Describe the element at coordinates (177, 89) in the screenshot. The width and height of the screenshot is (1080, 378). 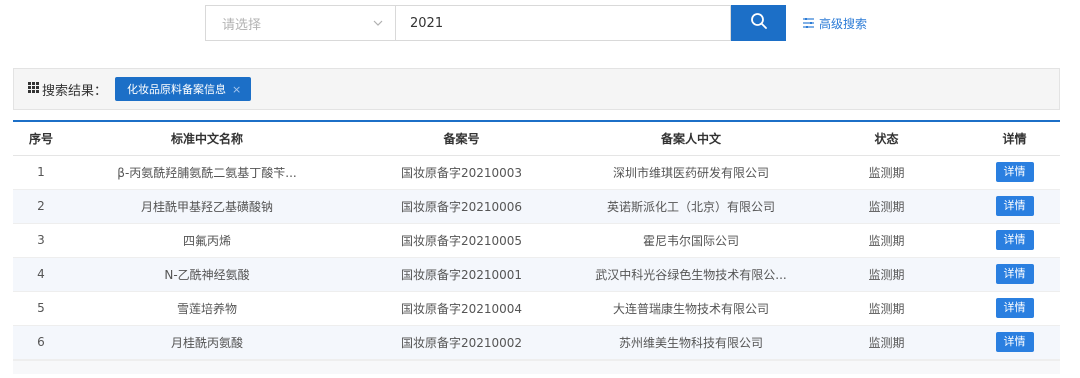
I see `filter-tag-label: 化妆品原料备案信息` at that location.